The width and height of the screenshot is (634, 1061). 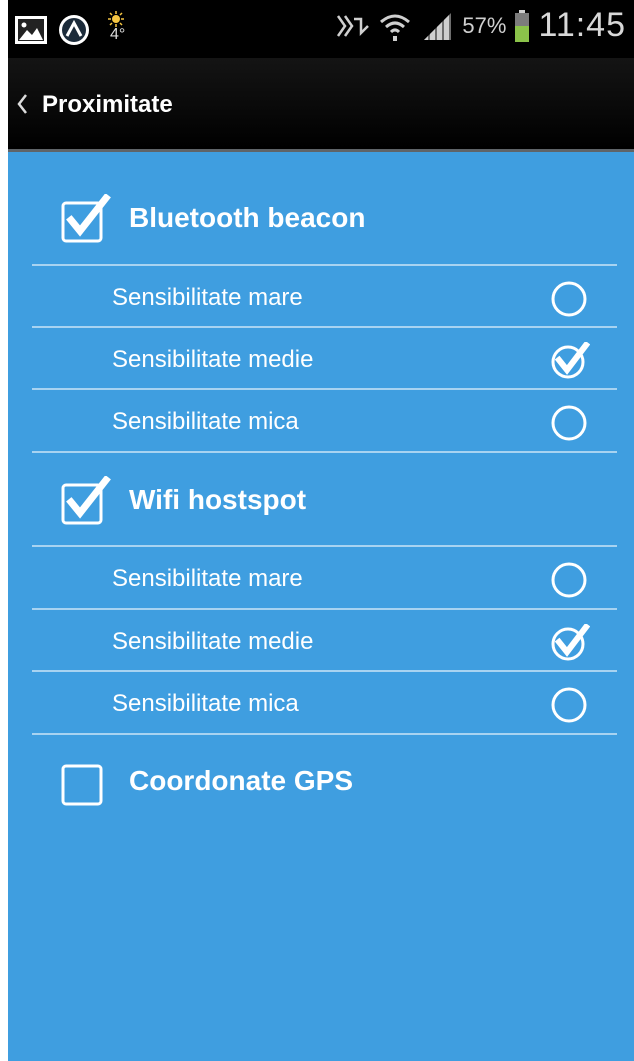 I want to click on page-title: Proximitate, so click(x=107, y=105).